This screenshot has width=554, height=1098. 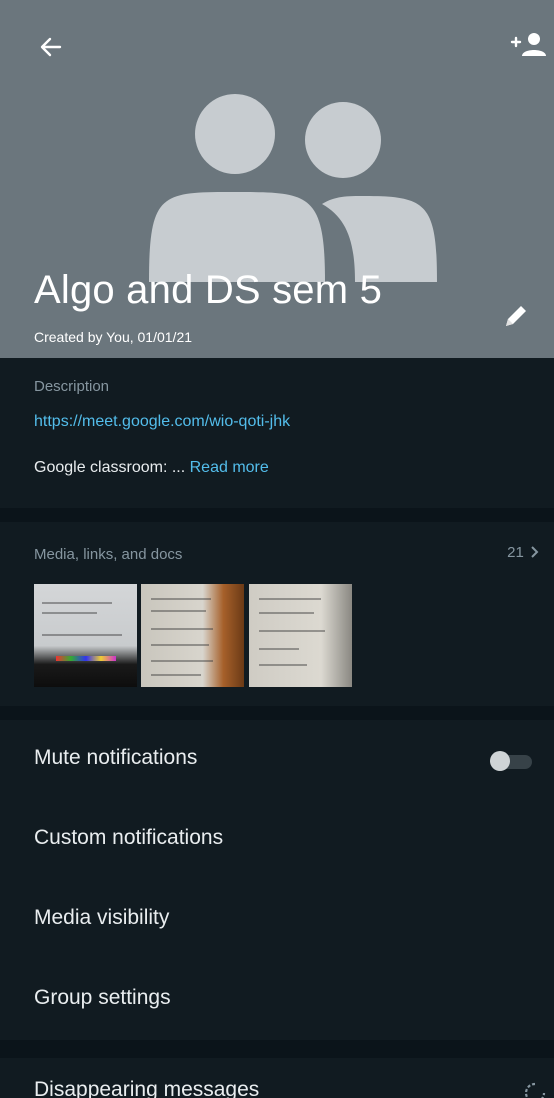 I want to click on group-title: Algo and DS sem 5, so click(x=208, y=290).